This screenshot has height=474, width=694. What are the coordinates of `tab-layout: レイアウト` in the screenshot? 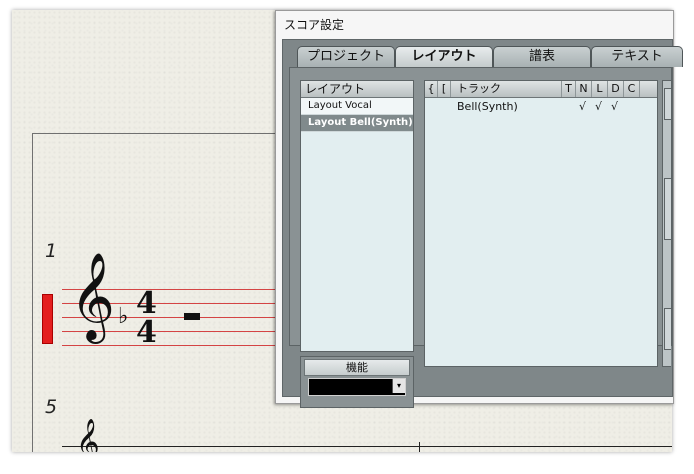 It's located at (444, 56).